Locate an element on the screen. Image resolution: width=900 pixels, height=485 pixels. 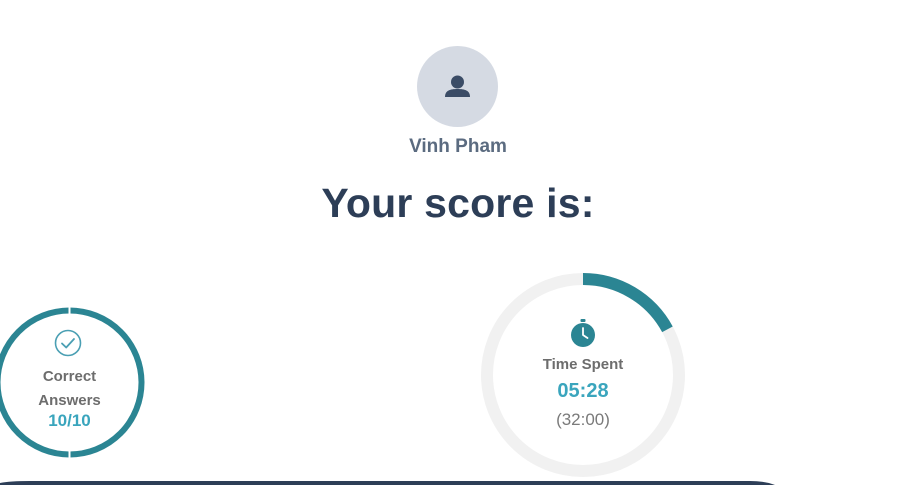
check-circle-icon is located at coordinates (68, 343).